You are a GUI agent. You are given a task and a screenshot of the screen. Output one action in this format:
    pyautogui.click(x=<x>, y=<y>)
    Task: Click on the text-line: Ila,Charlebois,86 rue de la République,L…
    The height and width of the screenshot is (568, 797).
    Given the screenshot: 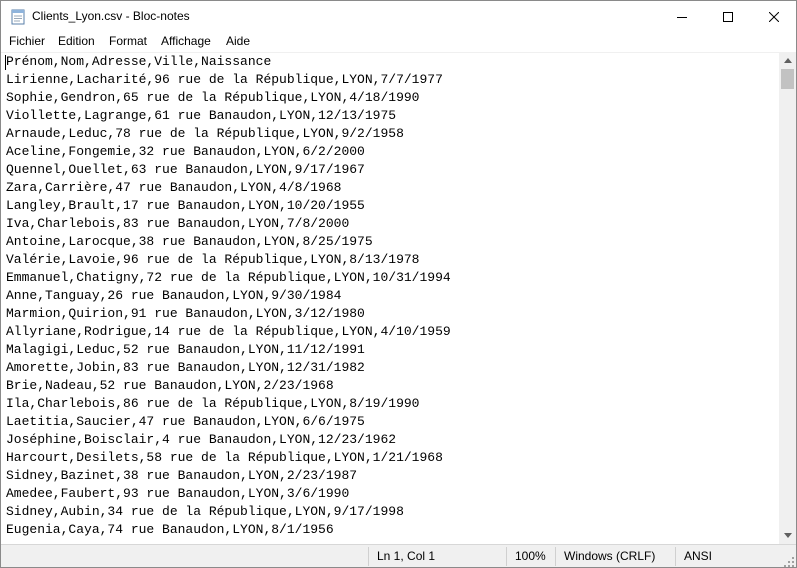 What is the action you would take?
    pyautogui.click(x=213, y=403)
    